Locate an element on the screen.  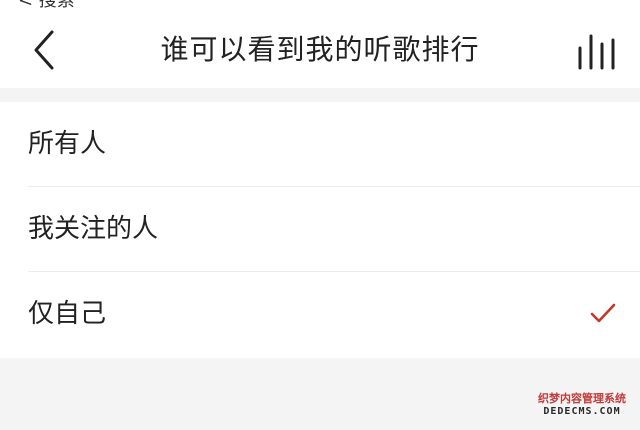
section-gap is located at coordinates (320, 95).